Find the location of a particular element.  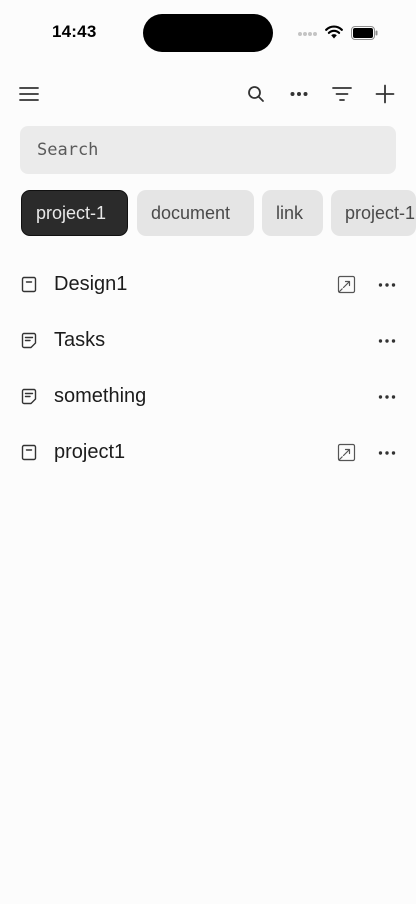

status-time: 14:43 is located at coordinates (74, 31).